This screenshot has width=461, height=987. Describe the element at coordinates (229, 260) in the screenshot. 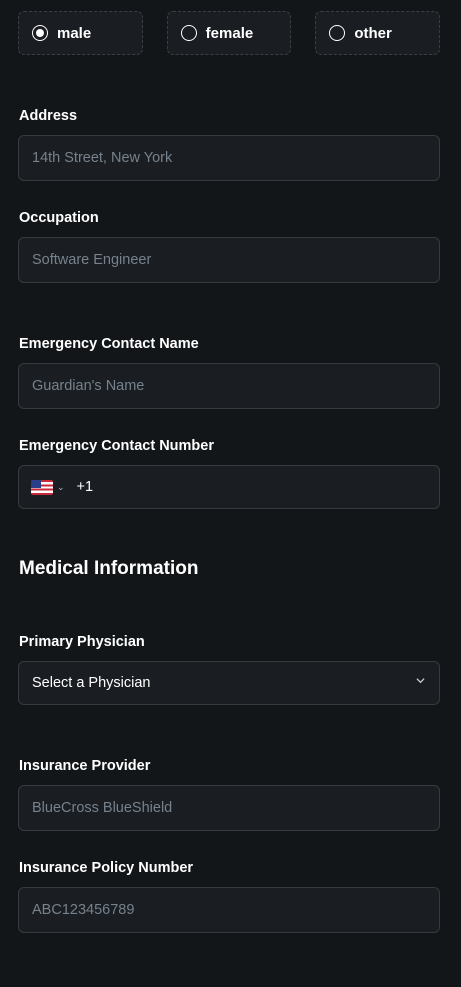

I see `occupation-input: Software Engineer` at that location.